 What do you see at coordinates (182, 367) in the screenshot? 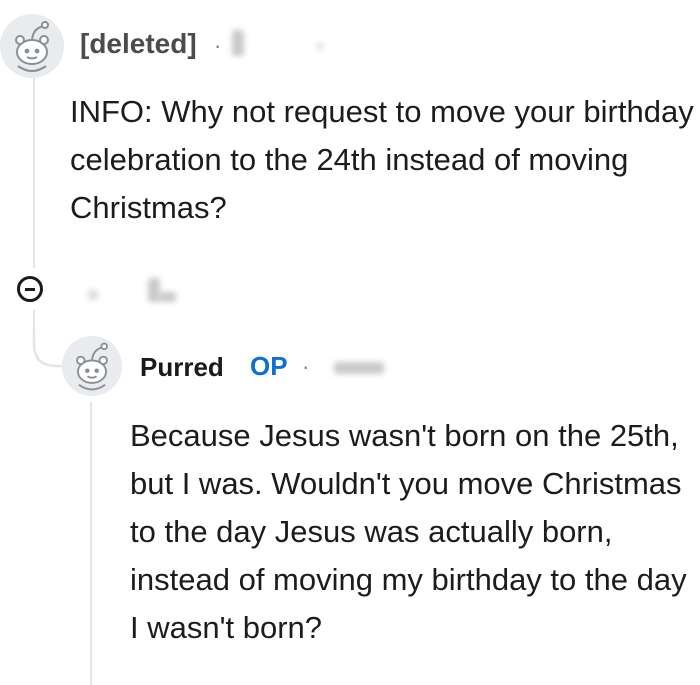
I see `reply-author: Purred` at bounding box center [182, 367].